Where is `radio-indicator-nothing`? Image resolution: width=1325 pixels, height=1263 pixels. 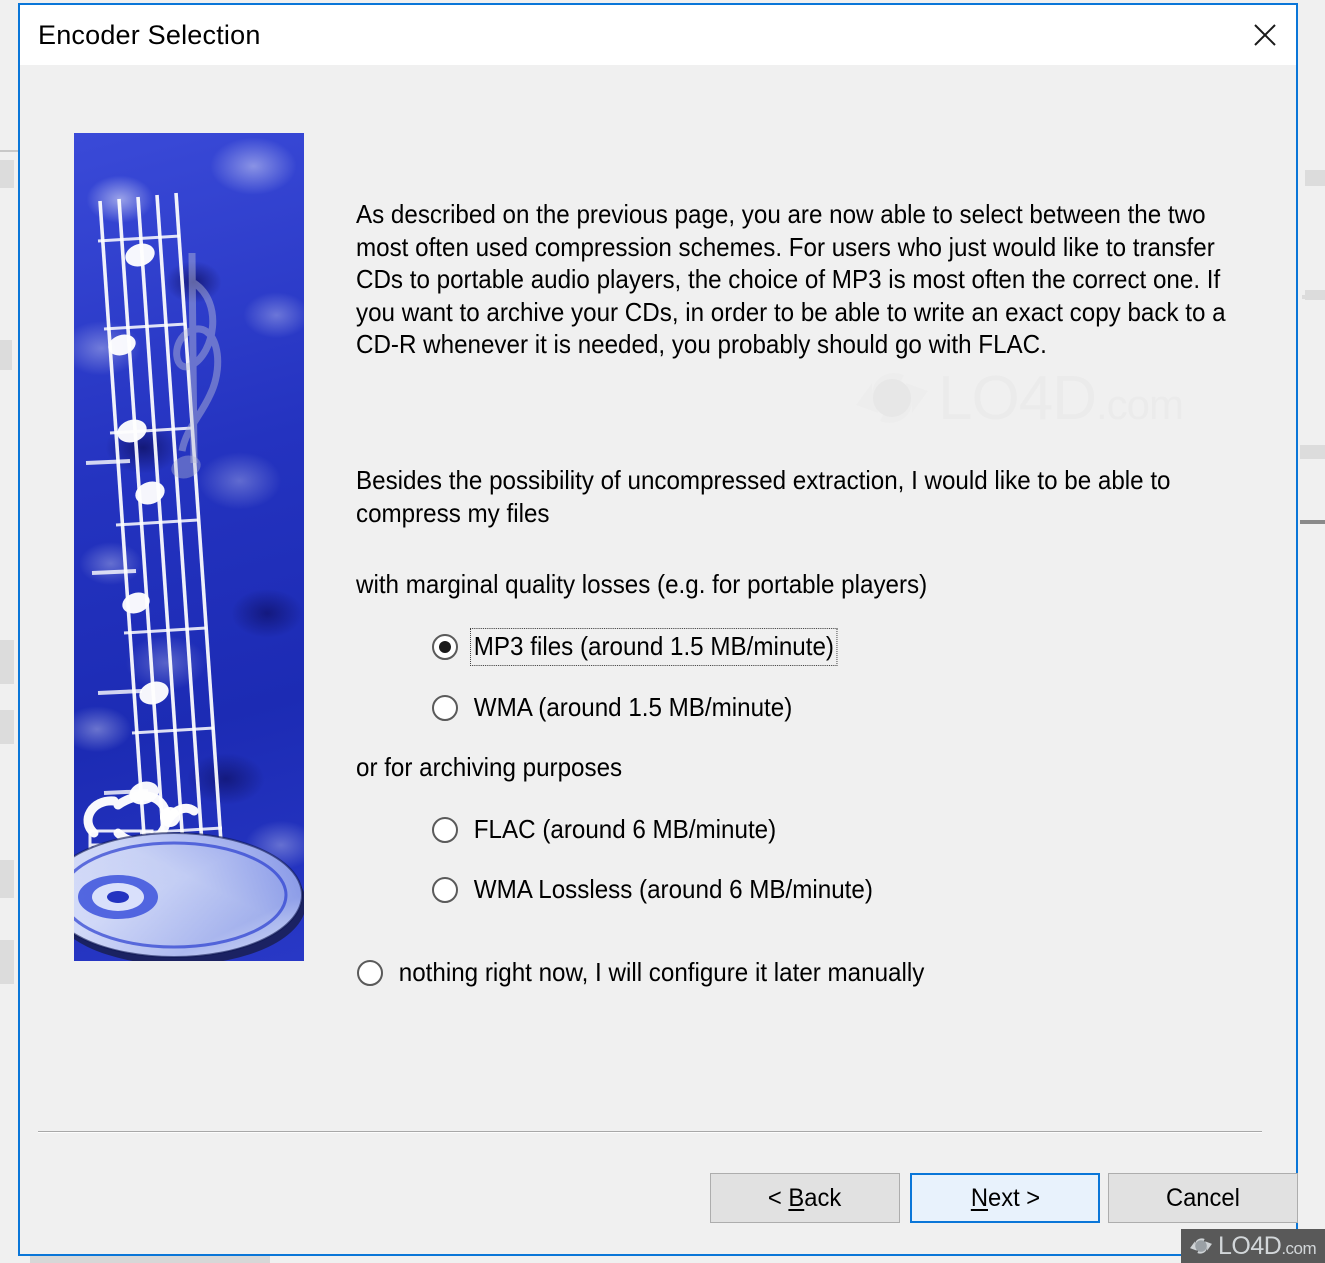 radio-indicator-nothing is located at coordinates (370, 973).